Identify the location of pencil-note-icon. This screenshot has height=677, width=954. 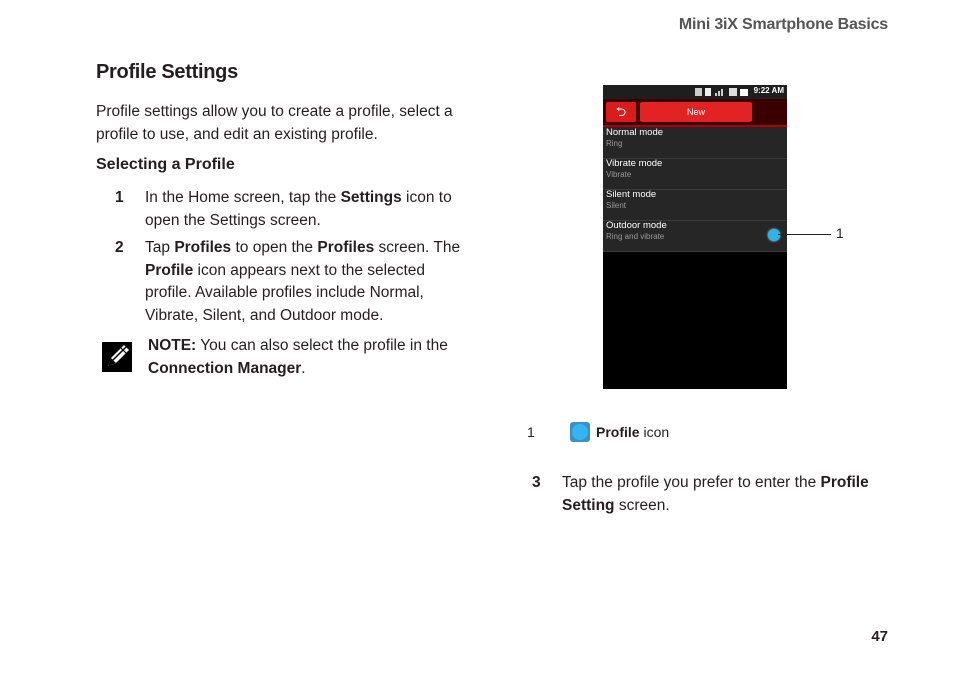
(117, 357).